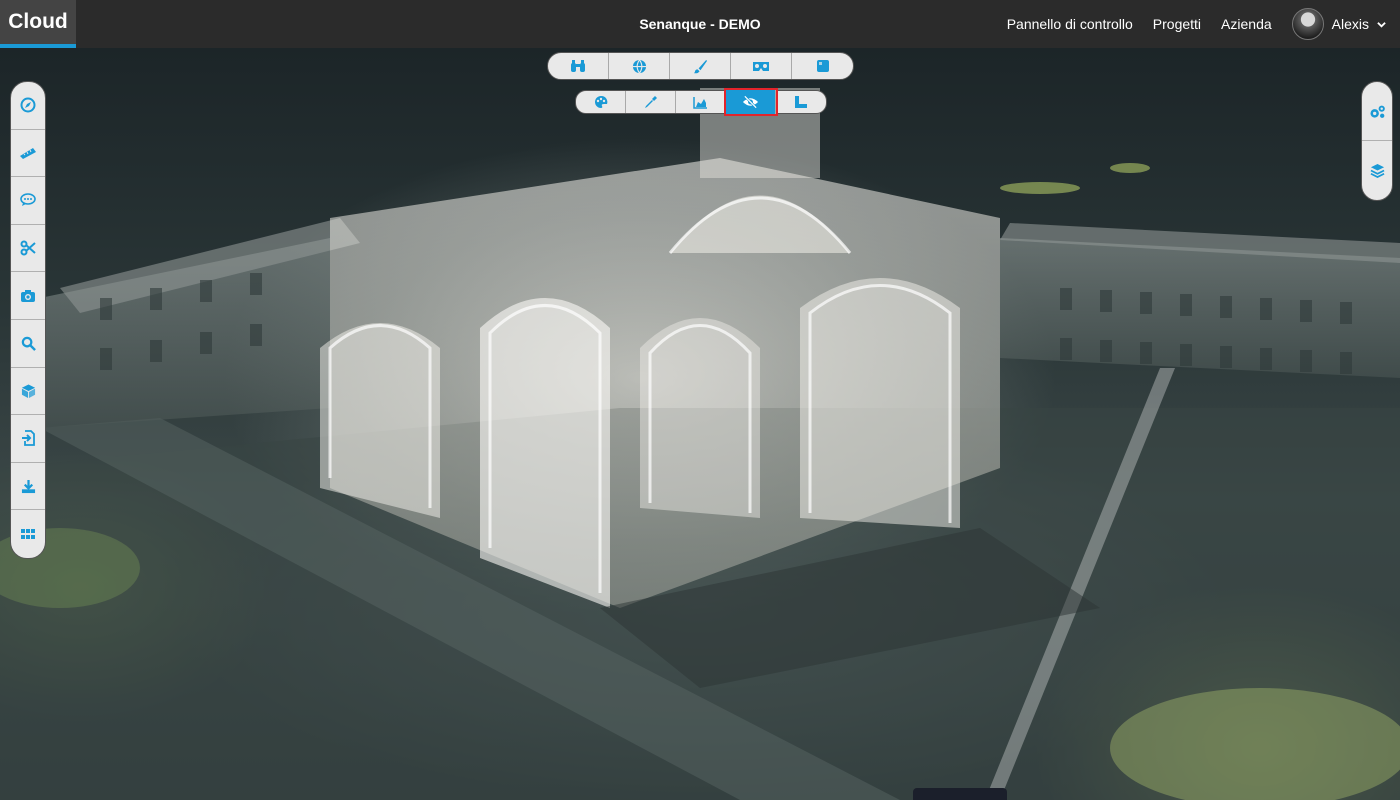 The height and width of the screenshot is (800, 1400). I want to click on comment-icon, so click(28, 200).